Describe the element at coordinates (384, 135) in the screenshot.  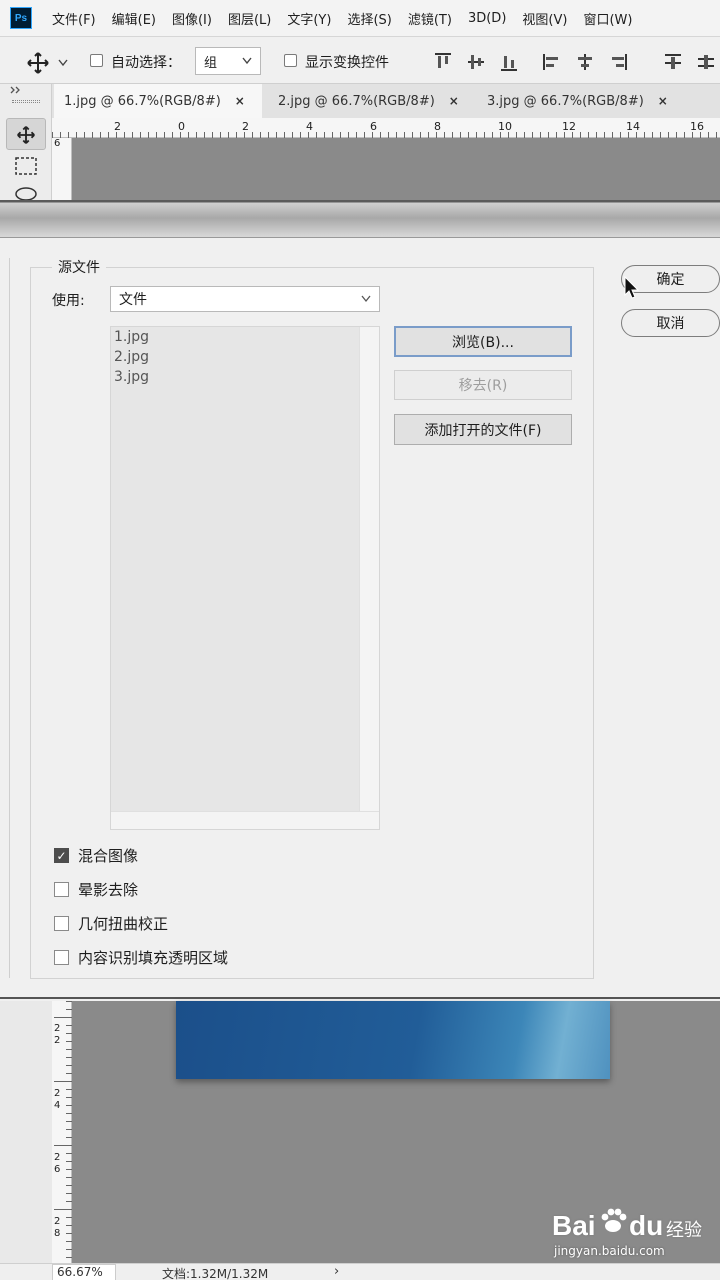
I see `ruler-ticks` at that location.